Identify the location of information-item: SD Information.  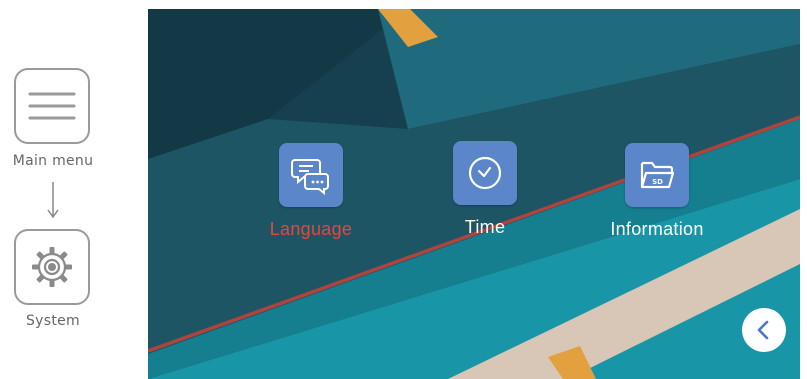
(657, 191).